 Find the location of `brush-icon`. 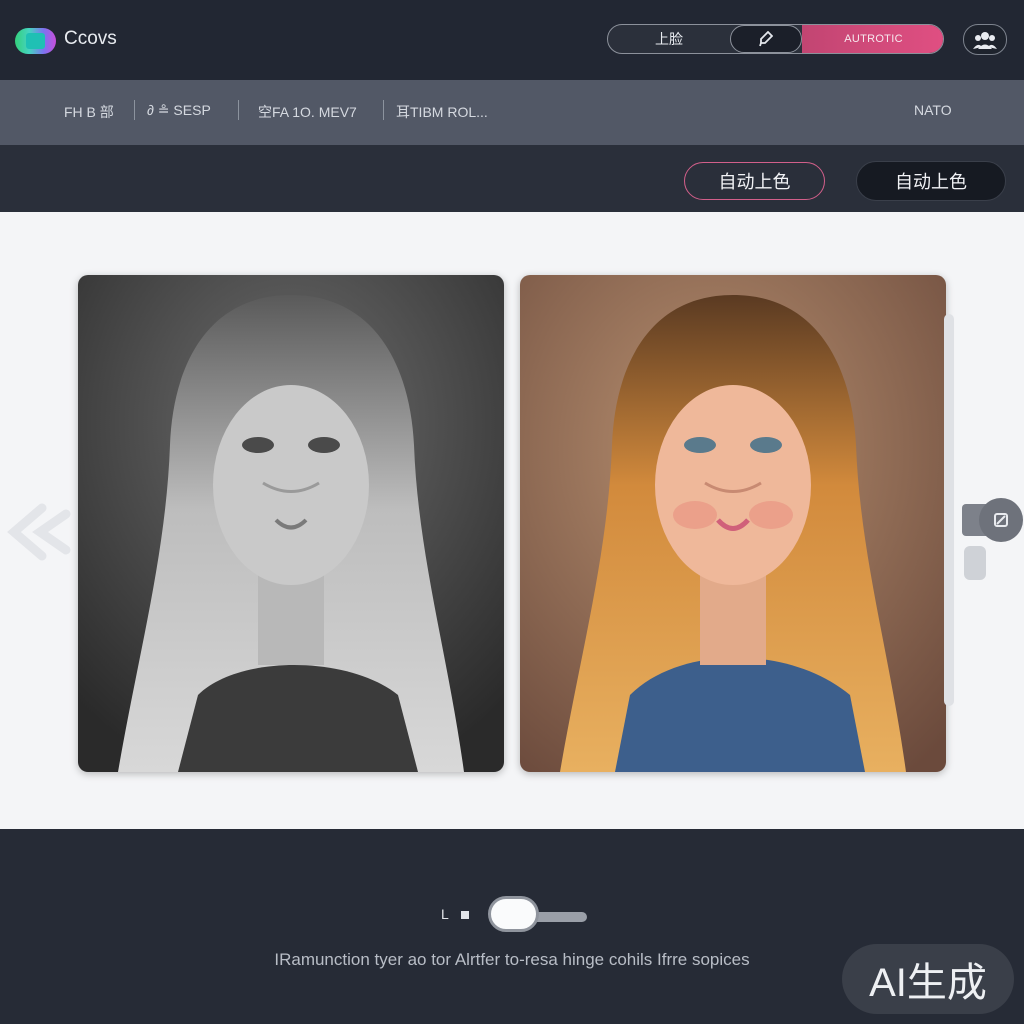

brush-icon is located at coordinates (766, 39).